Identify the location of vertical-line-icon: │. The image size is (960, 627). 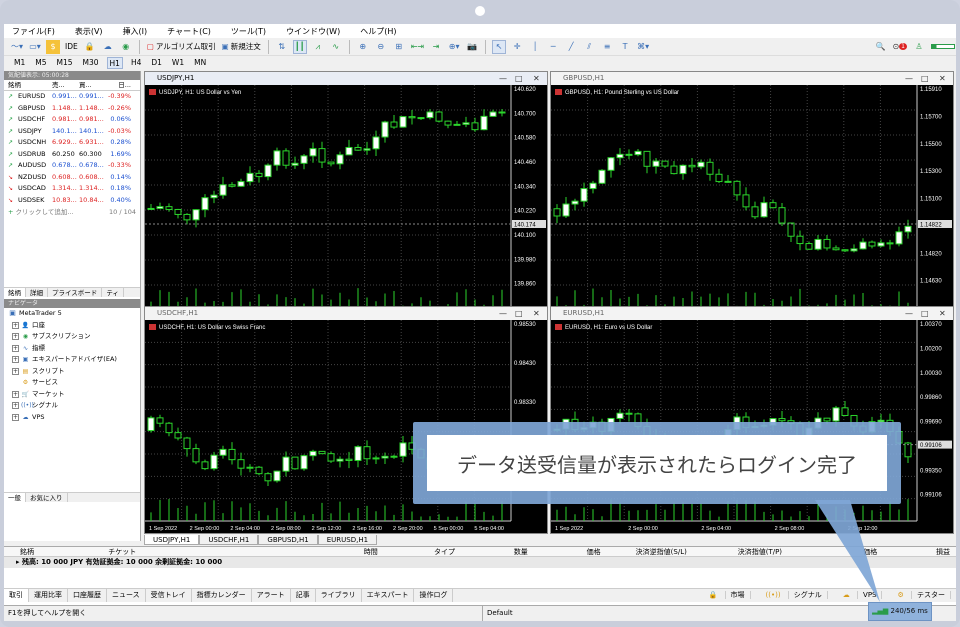
(535, 47).